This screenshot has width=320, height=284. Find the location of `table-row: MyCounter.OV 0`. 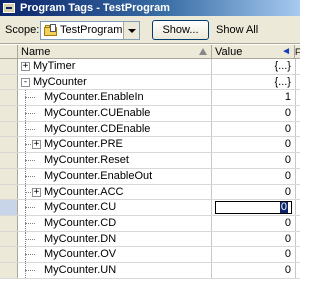

table-row: MyCounter.OV 0 is located at coordinates (150, 255).